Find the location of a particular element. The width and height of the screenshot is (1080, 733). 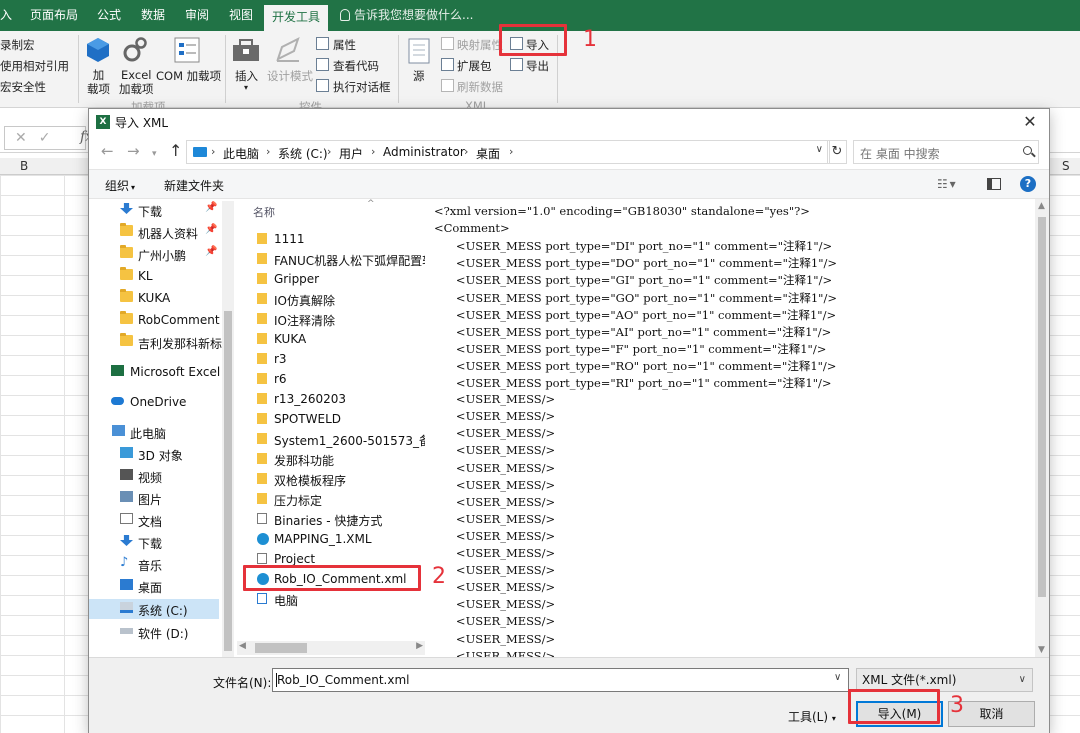

help-icon: ? is located at coordinates (1028, 184).